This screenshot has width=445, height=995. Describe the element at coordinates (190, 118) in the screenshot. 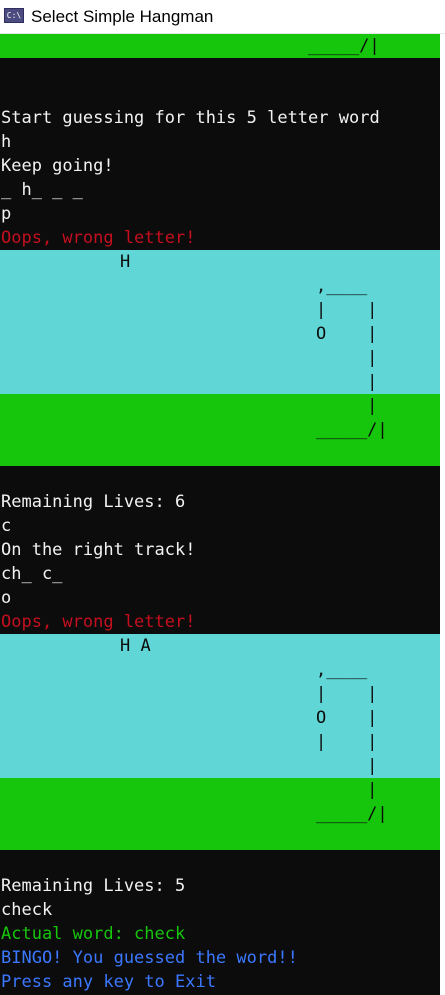

I see `intro-line: Start guessing for this 5 letter word` at that location.